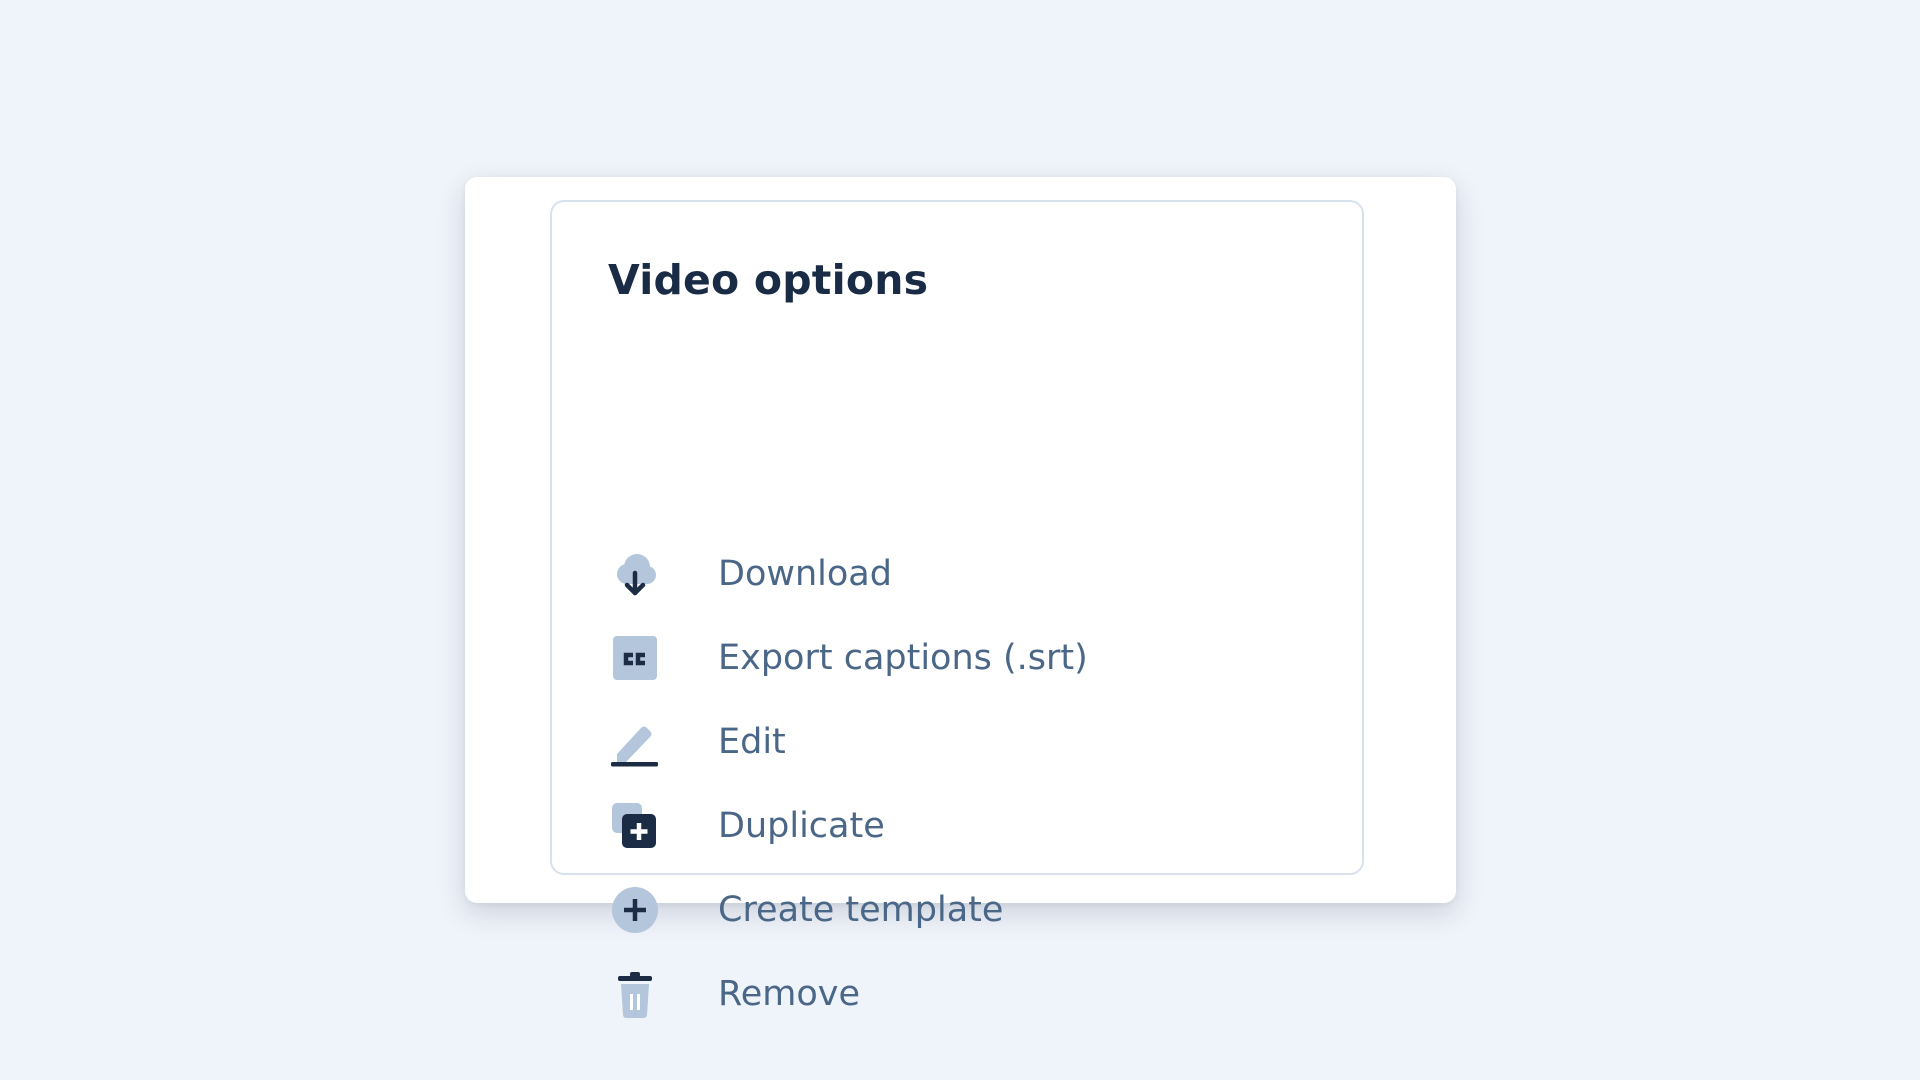 The height and width of the screenshot is (1080, 1920). I want to click on menu-item-duplicate: Duplicate, so click(968, 826).